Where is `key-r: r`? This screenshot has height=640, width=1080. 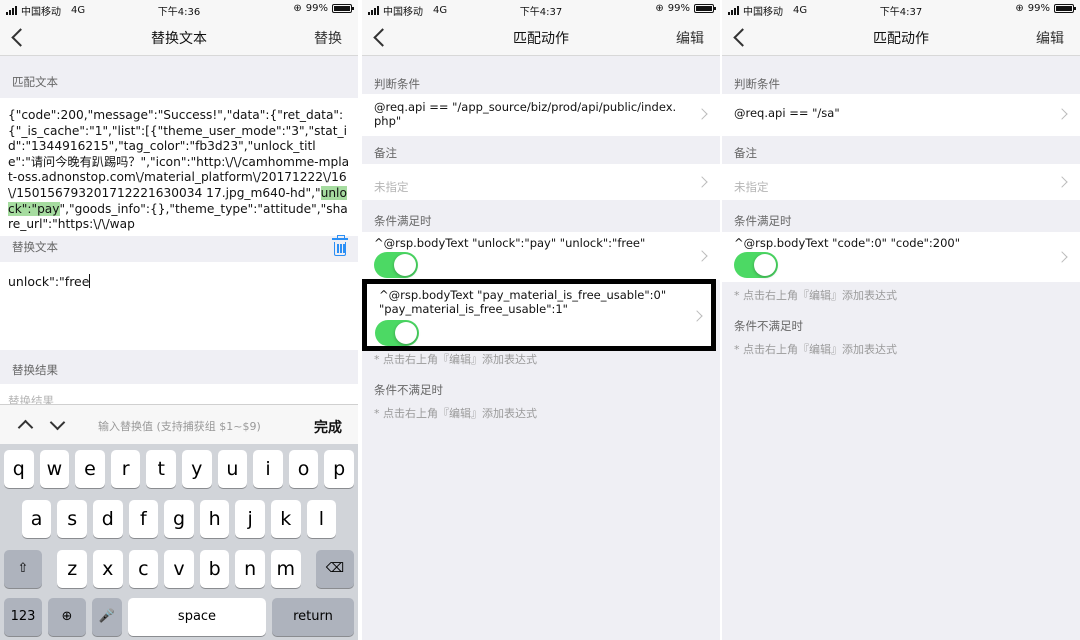
key-r: r is located at coordinates (125, 469).